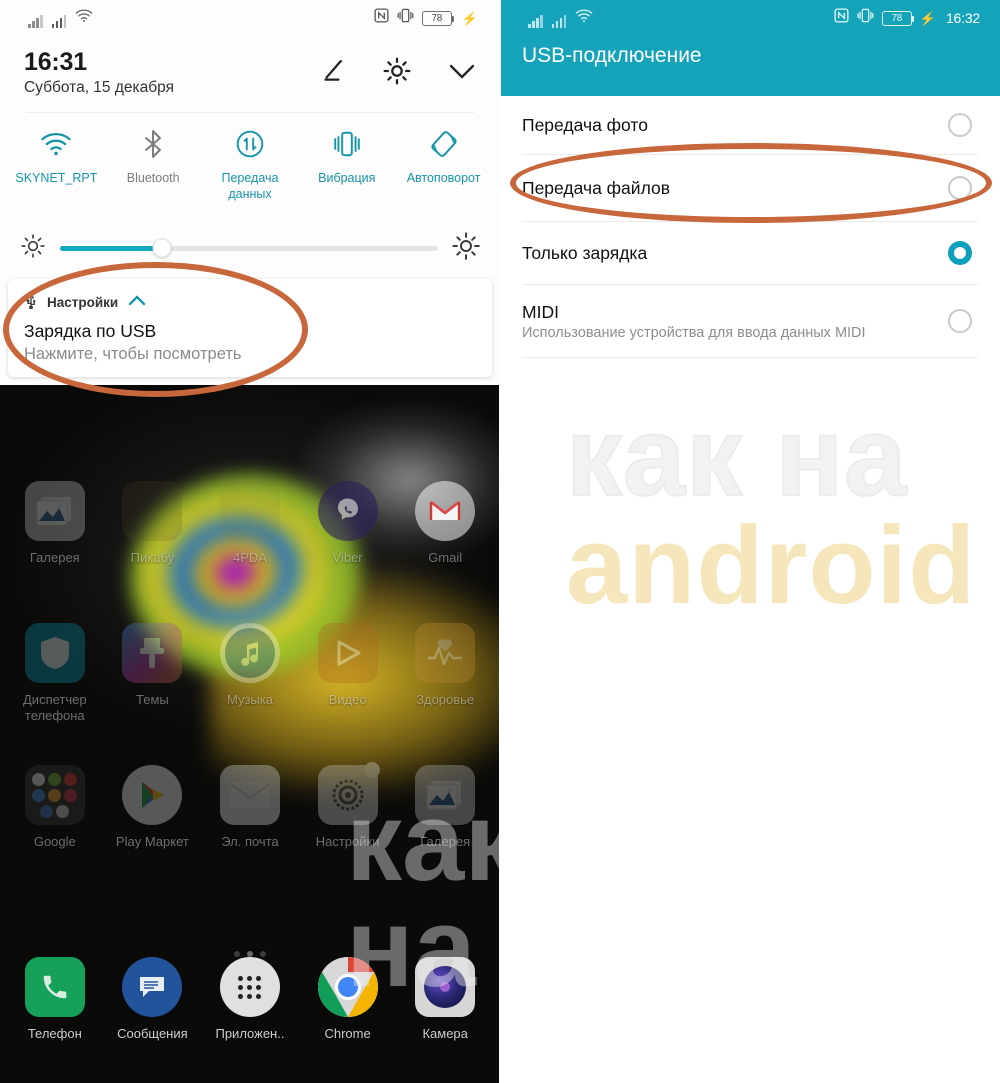 This screenshot has width=1000, height=1083. I want to click on toggle-wifi: SKYNET_RPT, so click(56, 155).